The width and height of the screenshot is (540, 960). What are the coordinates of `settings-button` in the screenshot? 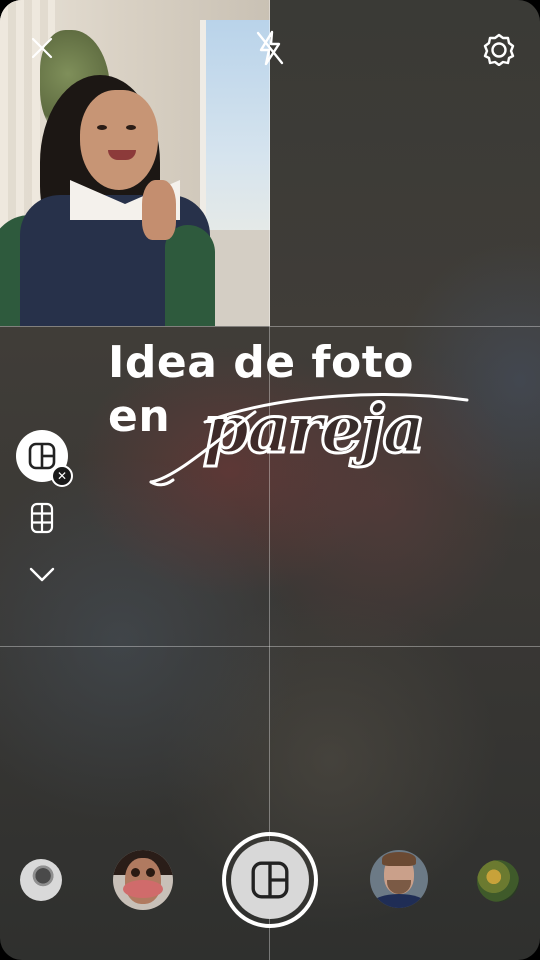 It's located at (499, 49).